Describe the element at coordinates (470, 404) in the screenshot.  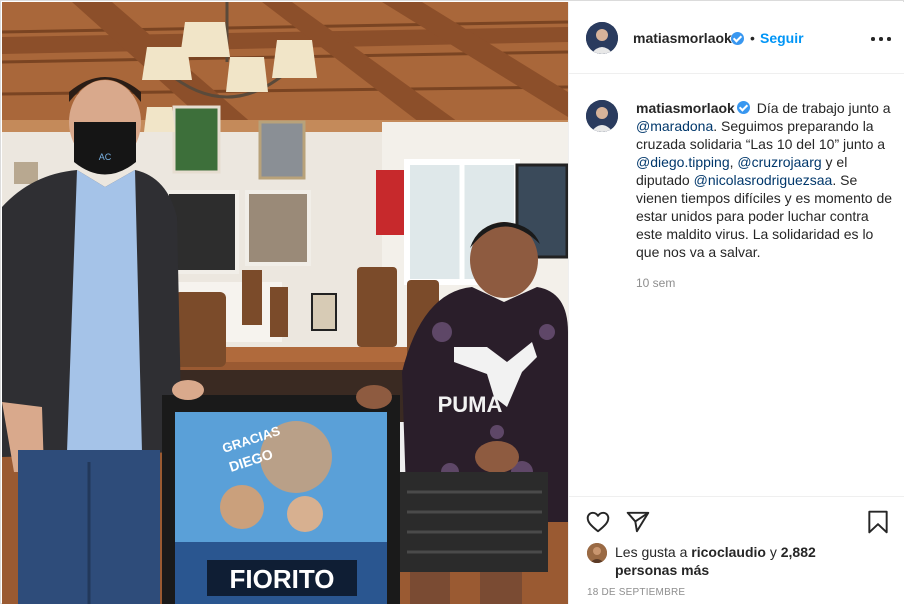
I see `hoodie-brand: PUMA` at that location.